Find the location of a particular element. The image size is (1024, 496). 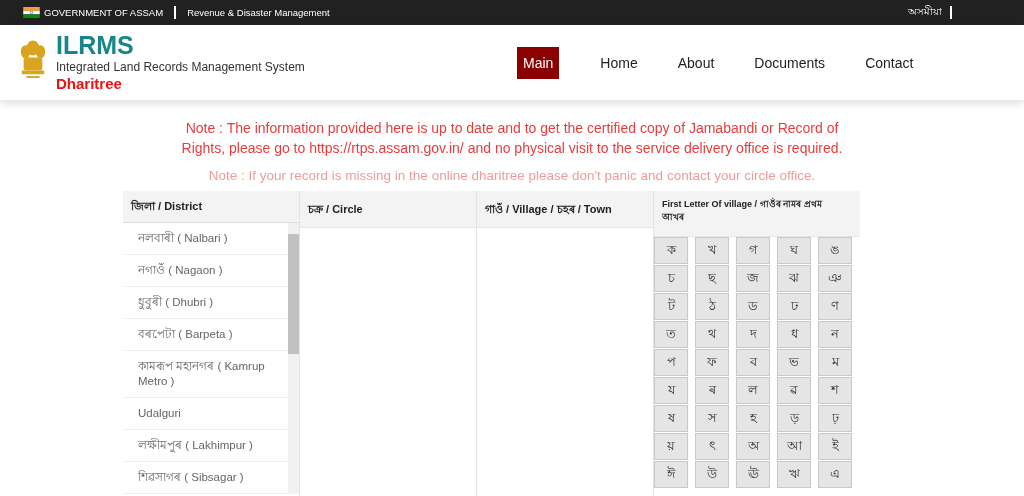

letter-button: ঞ is located at coordinates (835, 278).